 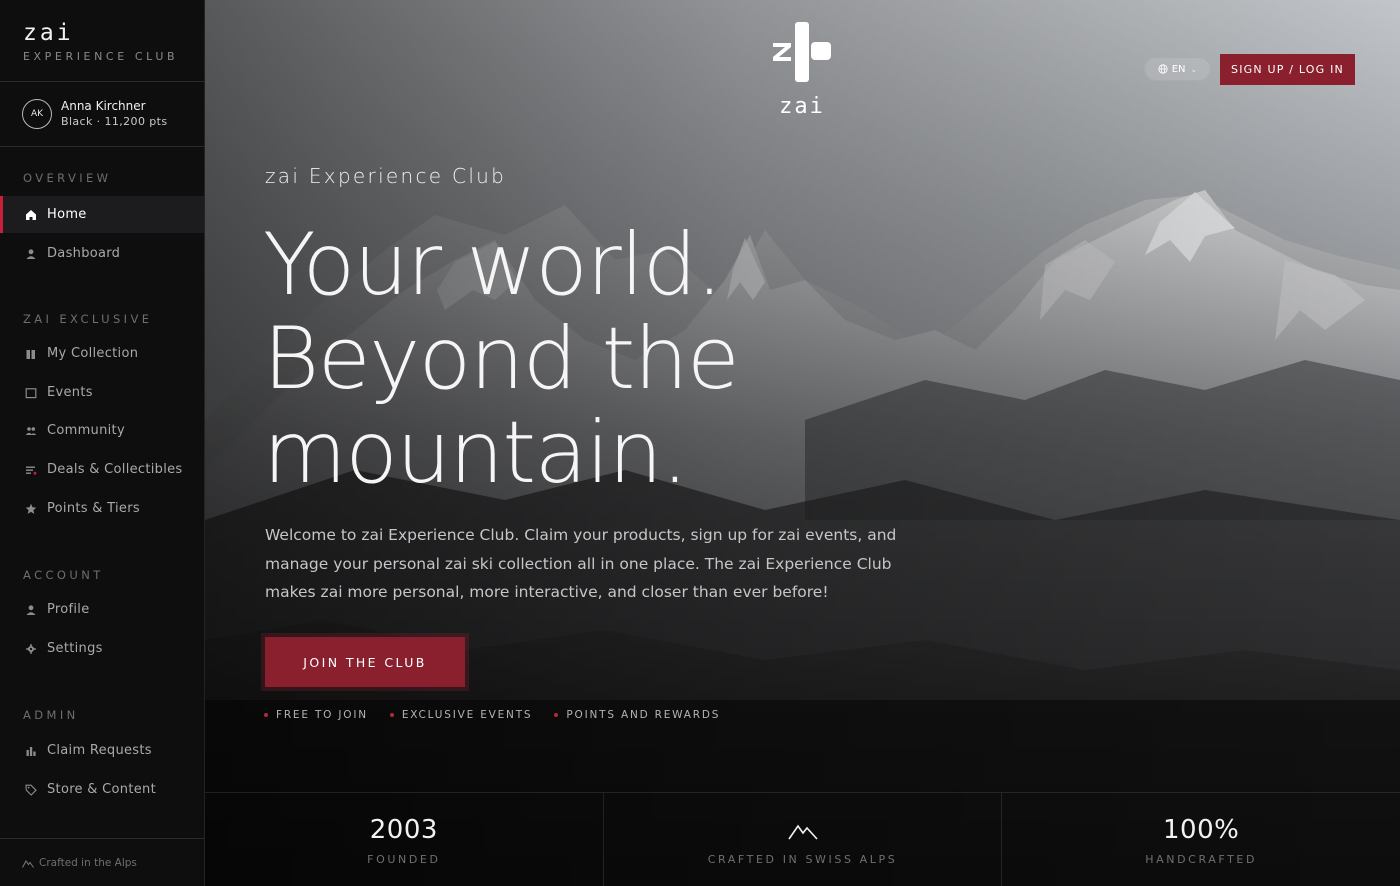 I want to click on sidebar-item-claim-requests: Claim Requests, so click(x=102, y=750).